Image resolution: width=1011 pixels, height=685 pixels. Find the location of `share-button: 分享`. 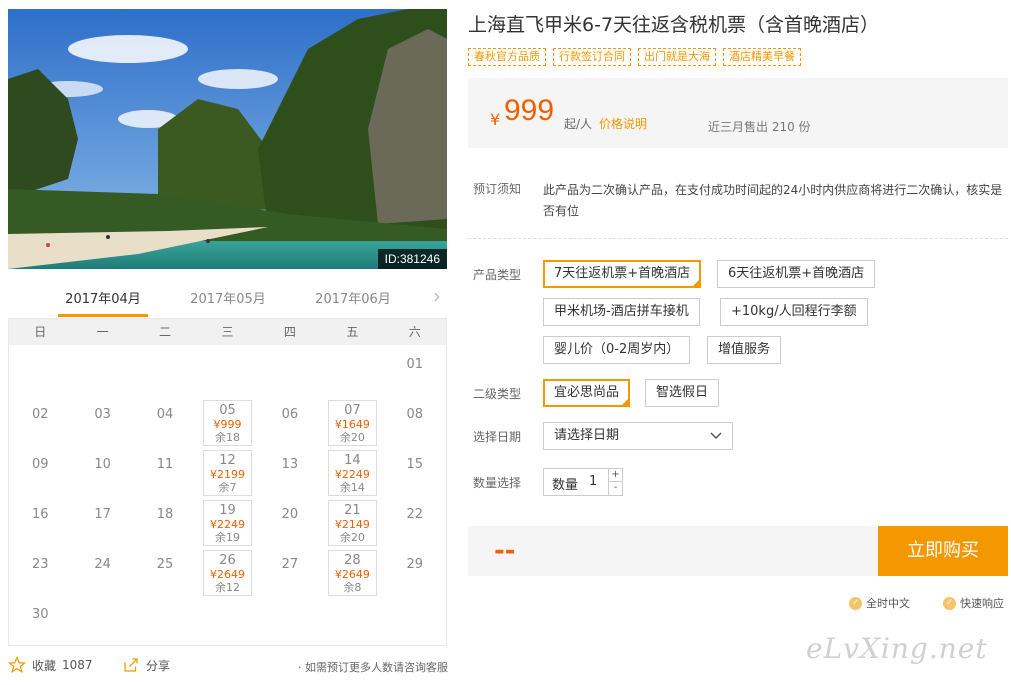

share-button: 分享 is located at coordinates (146, 665).